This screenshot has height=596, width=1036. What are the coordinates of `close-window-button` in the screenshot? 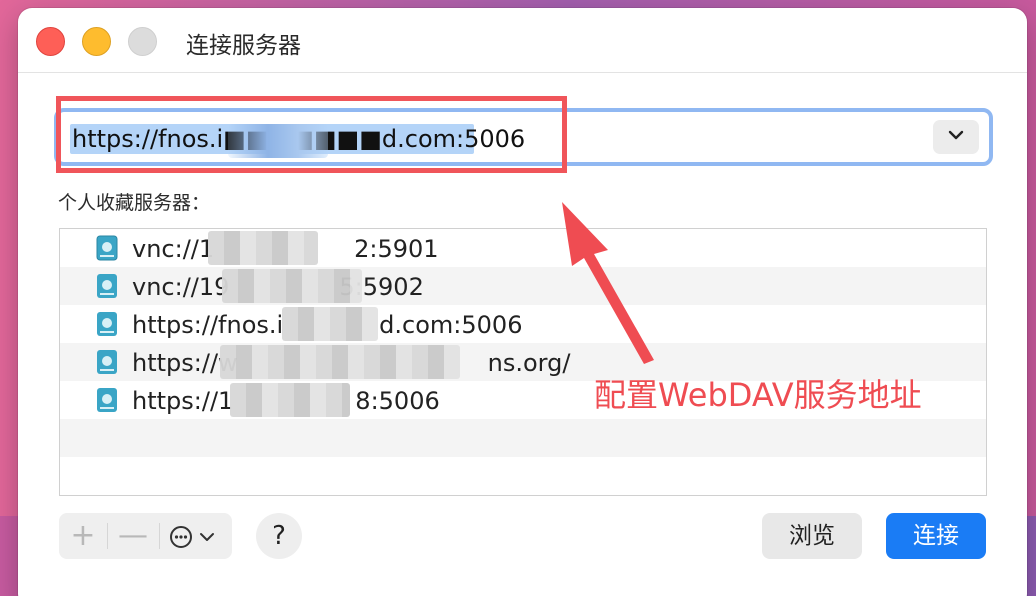 It's located at (50, 41).